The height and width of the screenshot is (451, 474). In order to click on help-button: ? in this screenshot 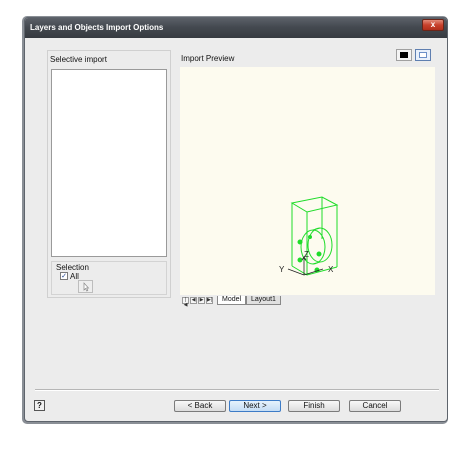, I will do `click(39, 405)`.